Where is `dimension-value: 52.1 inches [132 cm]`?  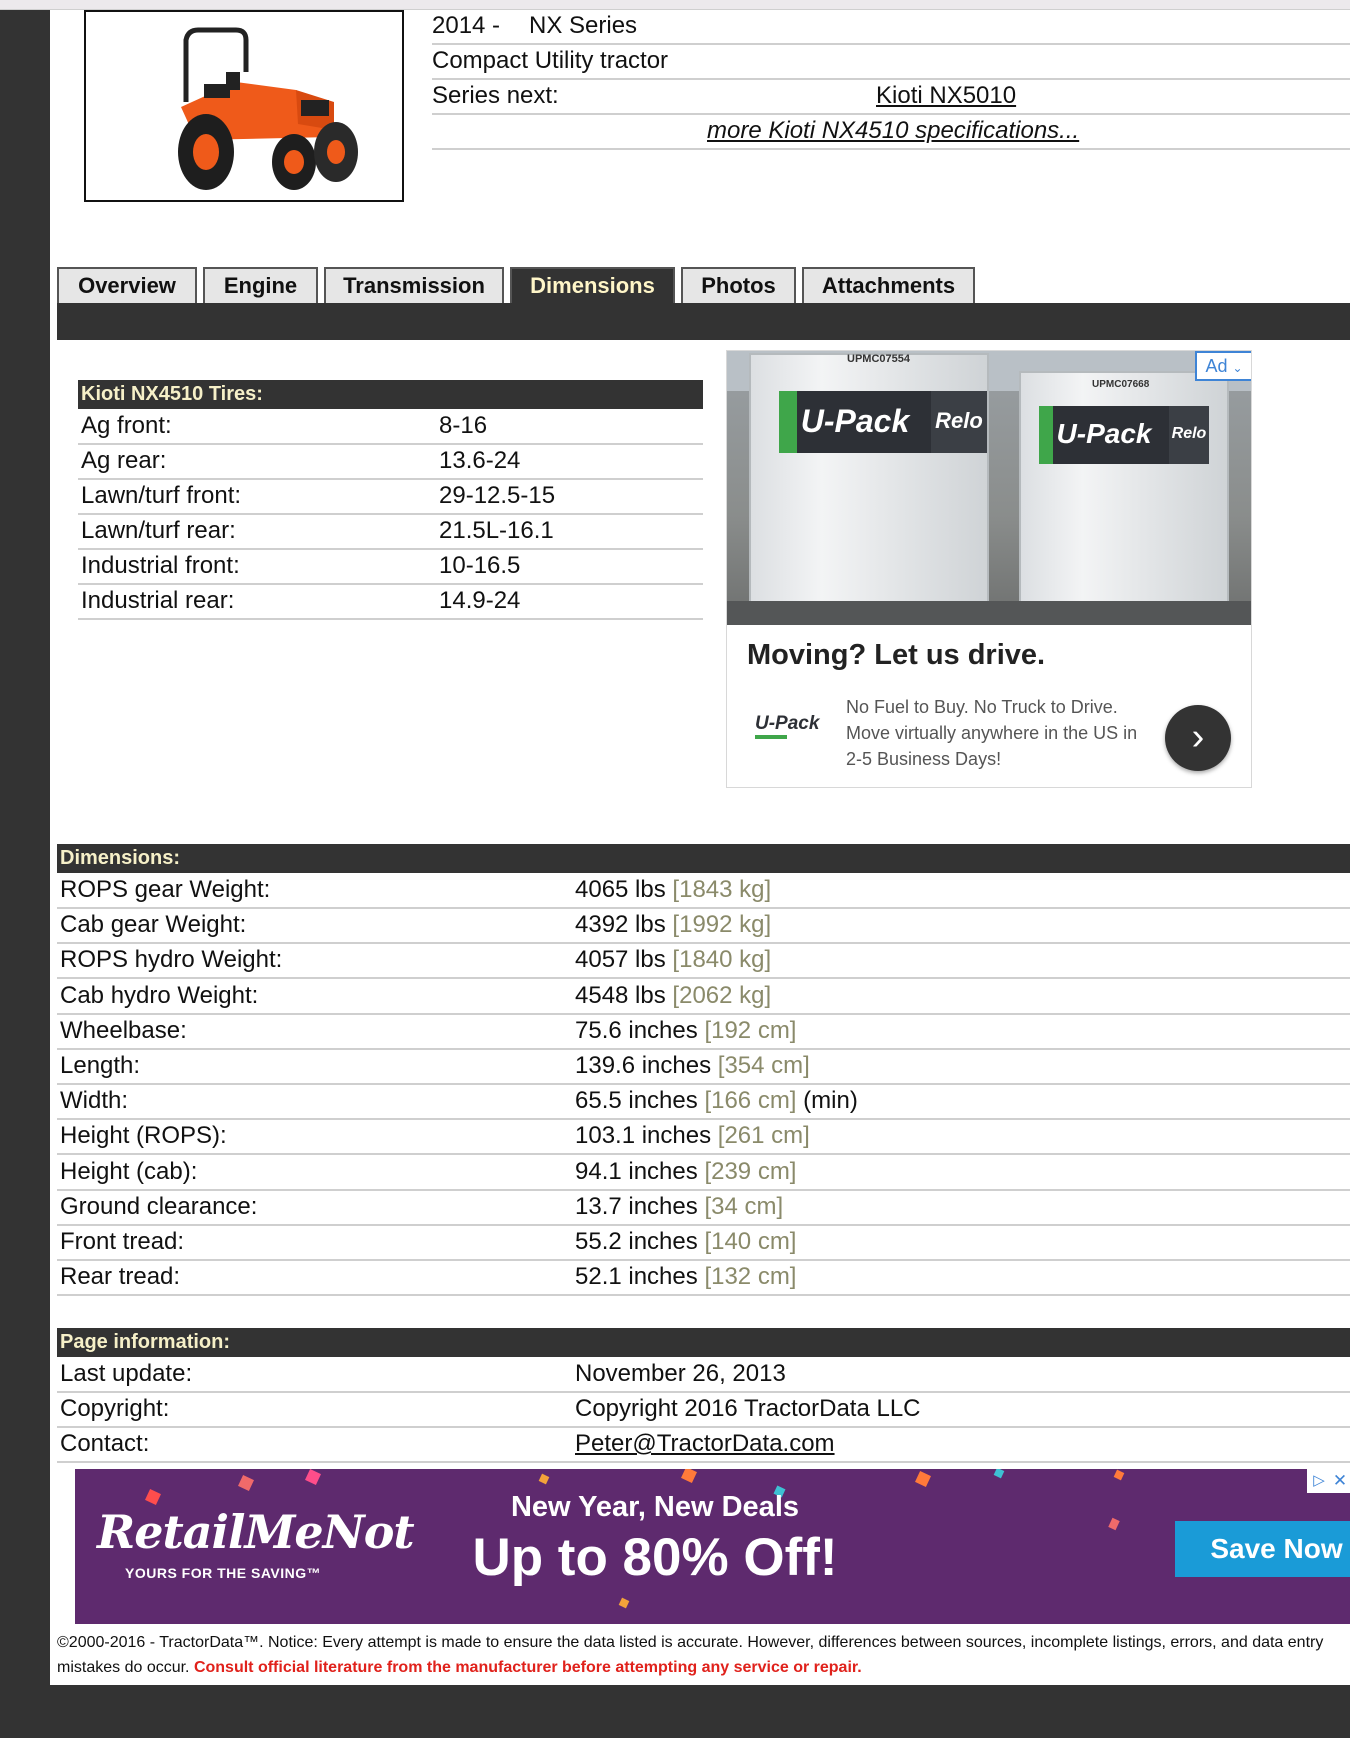 dimension-value: 52.1 inches [132 cm] is located at coordinates (685, 1277).